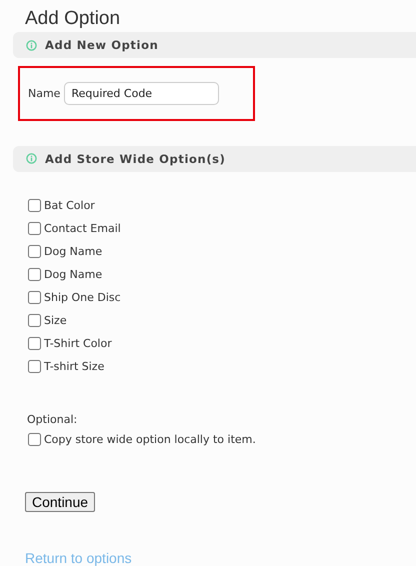 The height and width of the screenshot is (566, 416). Describe the element at coordinates (150, 439) in the screenshot. I see `option-label: Copy store wide option locally to item.` at that location.